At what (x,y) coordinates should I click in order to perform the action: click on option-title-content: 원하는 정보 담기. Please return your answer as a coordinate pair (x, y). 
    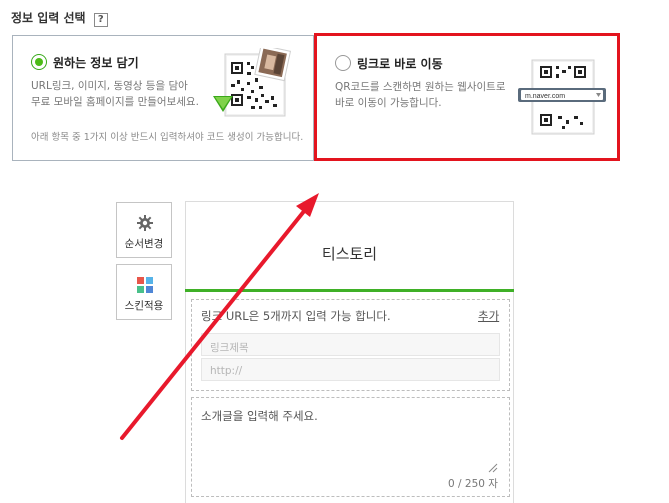
    Looking at the image, I should click on (96, 63).